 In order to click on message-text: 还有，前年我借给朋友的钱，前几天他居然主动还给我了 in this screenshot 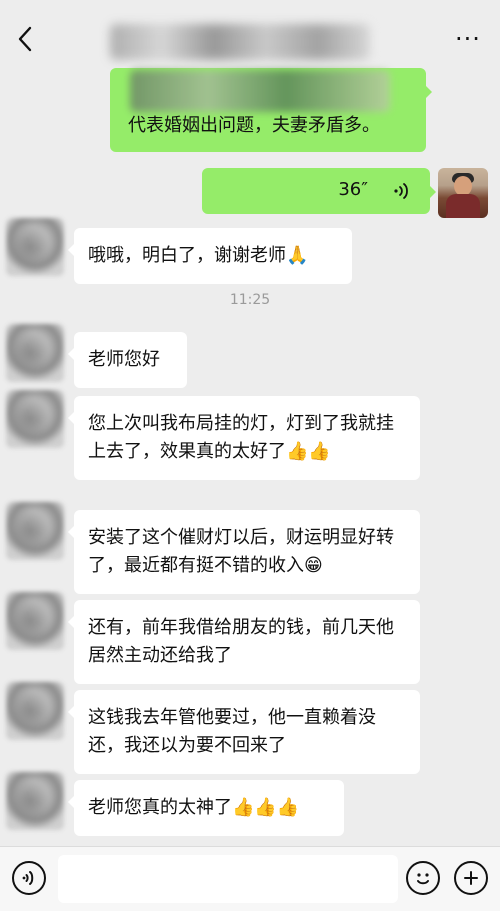, I will do `click(241, 641)`.